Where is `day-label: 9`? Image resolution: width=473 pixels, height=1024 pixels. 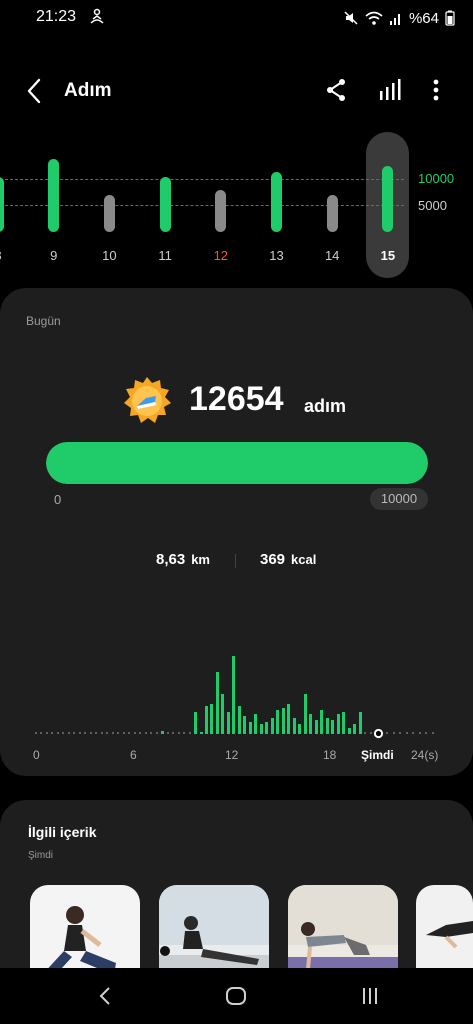
day-label: 9 is located at coordinates (54, 255).